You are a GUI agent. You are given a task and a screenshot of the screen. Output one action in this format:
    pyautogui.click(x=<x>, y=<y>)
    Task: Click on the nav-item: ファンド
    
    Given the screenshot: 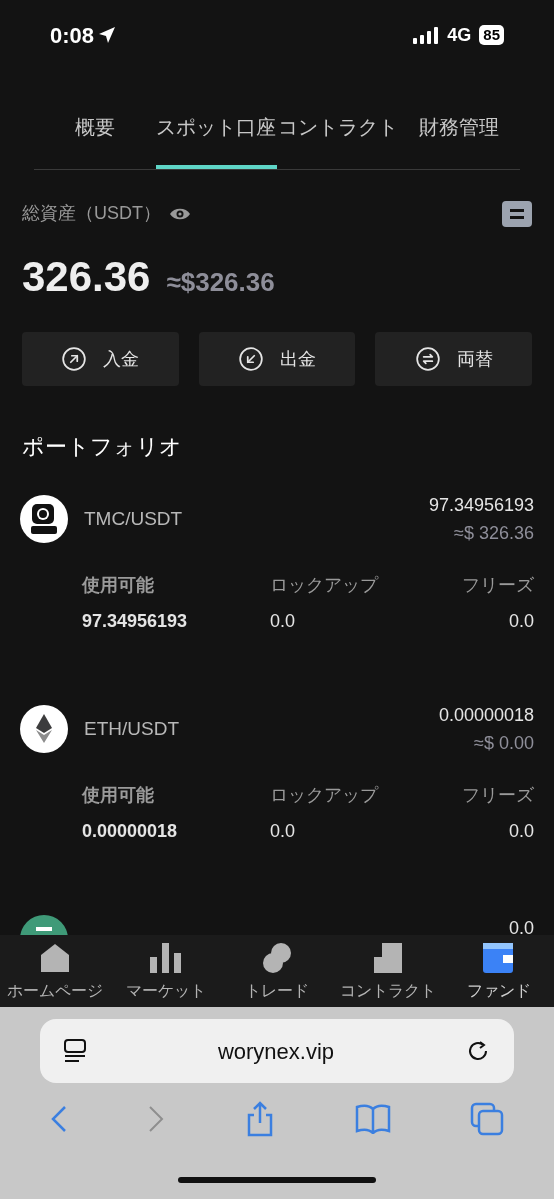 What is the action you would take?
    pyautogui.click(x=498, y=971)
    